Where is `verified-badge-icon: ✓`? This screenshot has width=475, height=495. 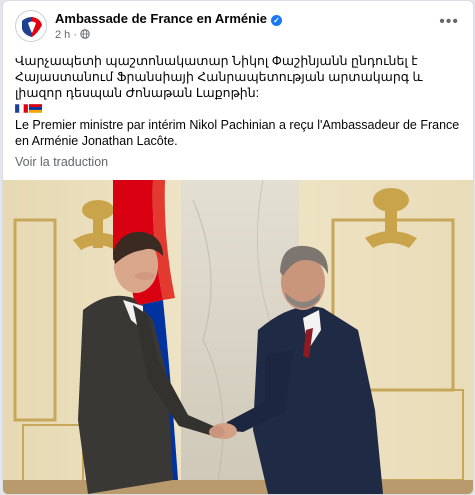
verified-badge-icon: ✓ is located at coordinates (276, 20).